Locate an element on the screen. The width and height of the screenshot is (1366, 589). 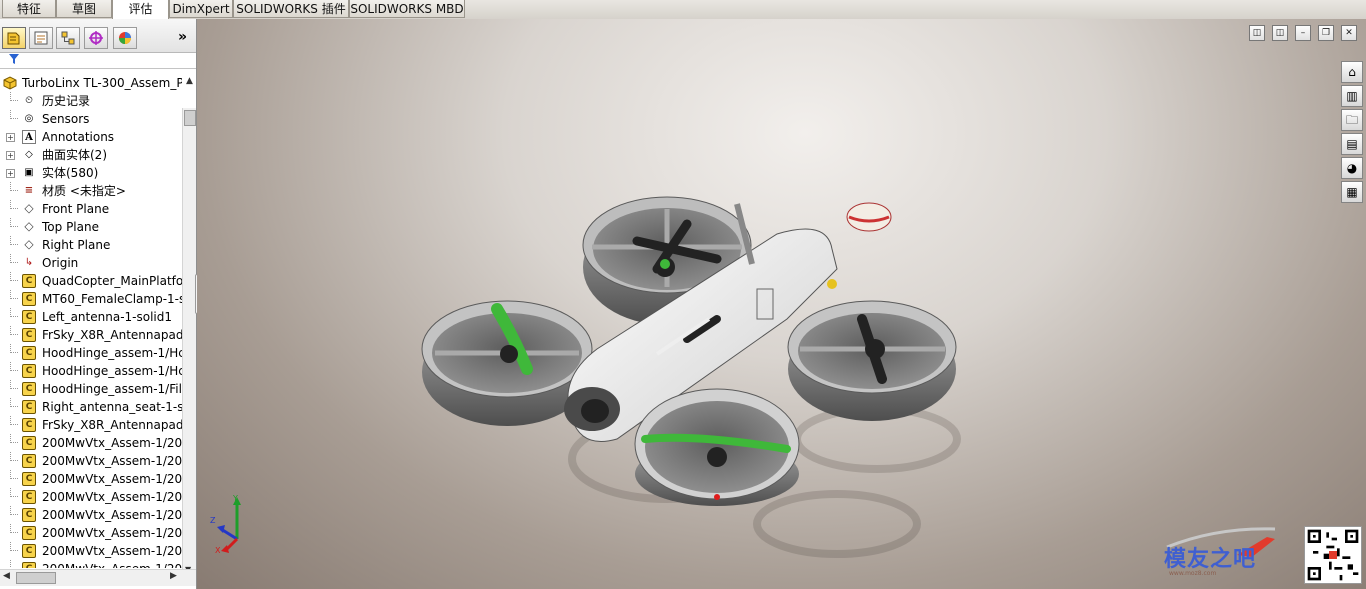
solidworks-resources-icon: ⌂ is located at coordinates (1352, 72).